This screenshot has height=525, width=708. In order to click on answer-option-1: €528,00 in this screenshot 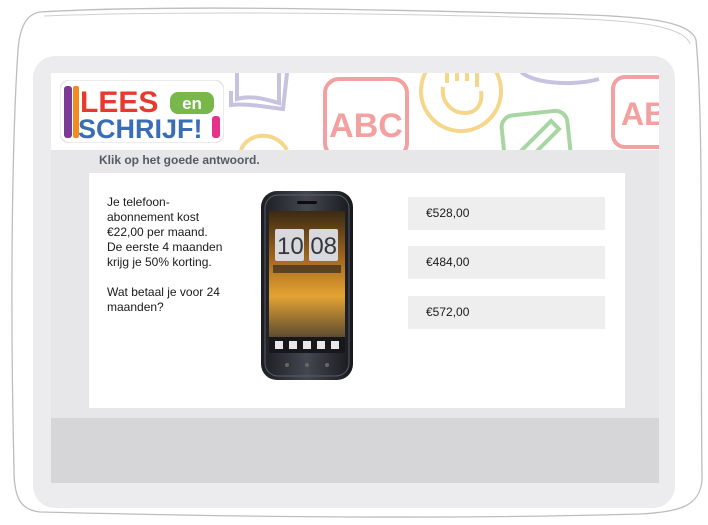, I will do `click(506, 213)`.